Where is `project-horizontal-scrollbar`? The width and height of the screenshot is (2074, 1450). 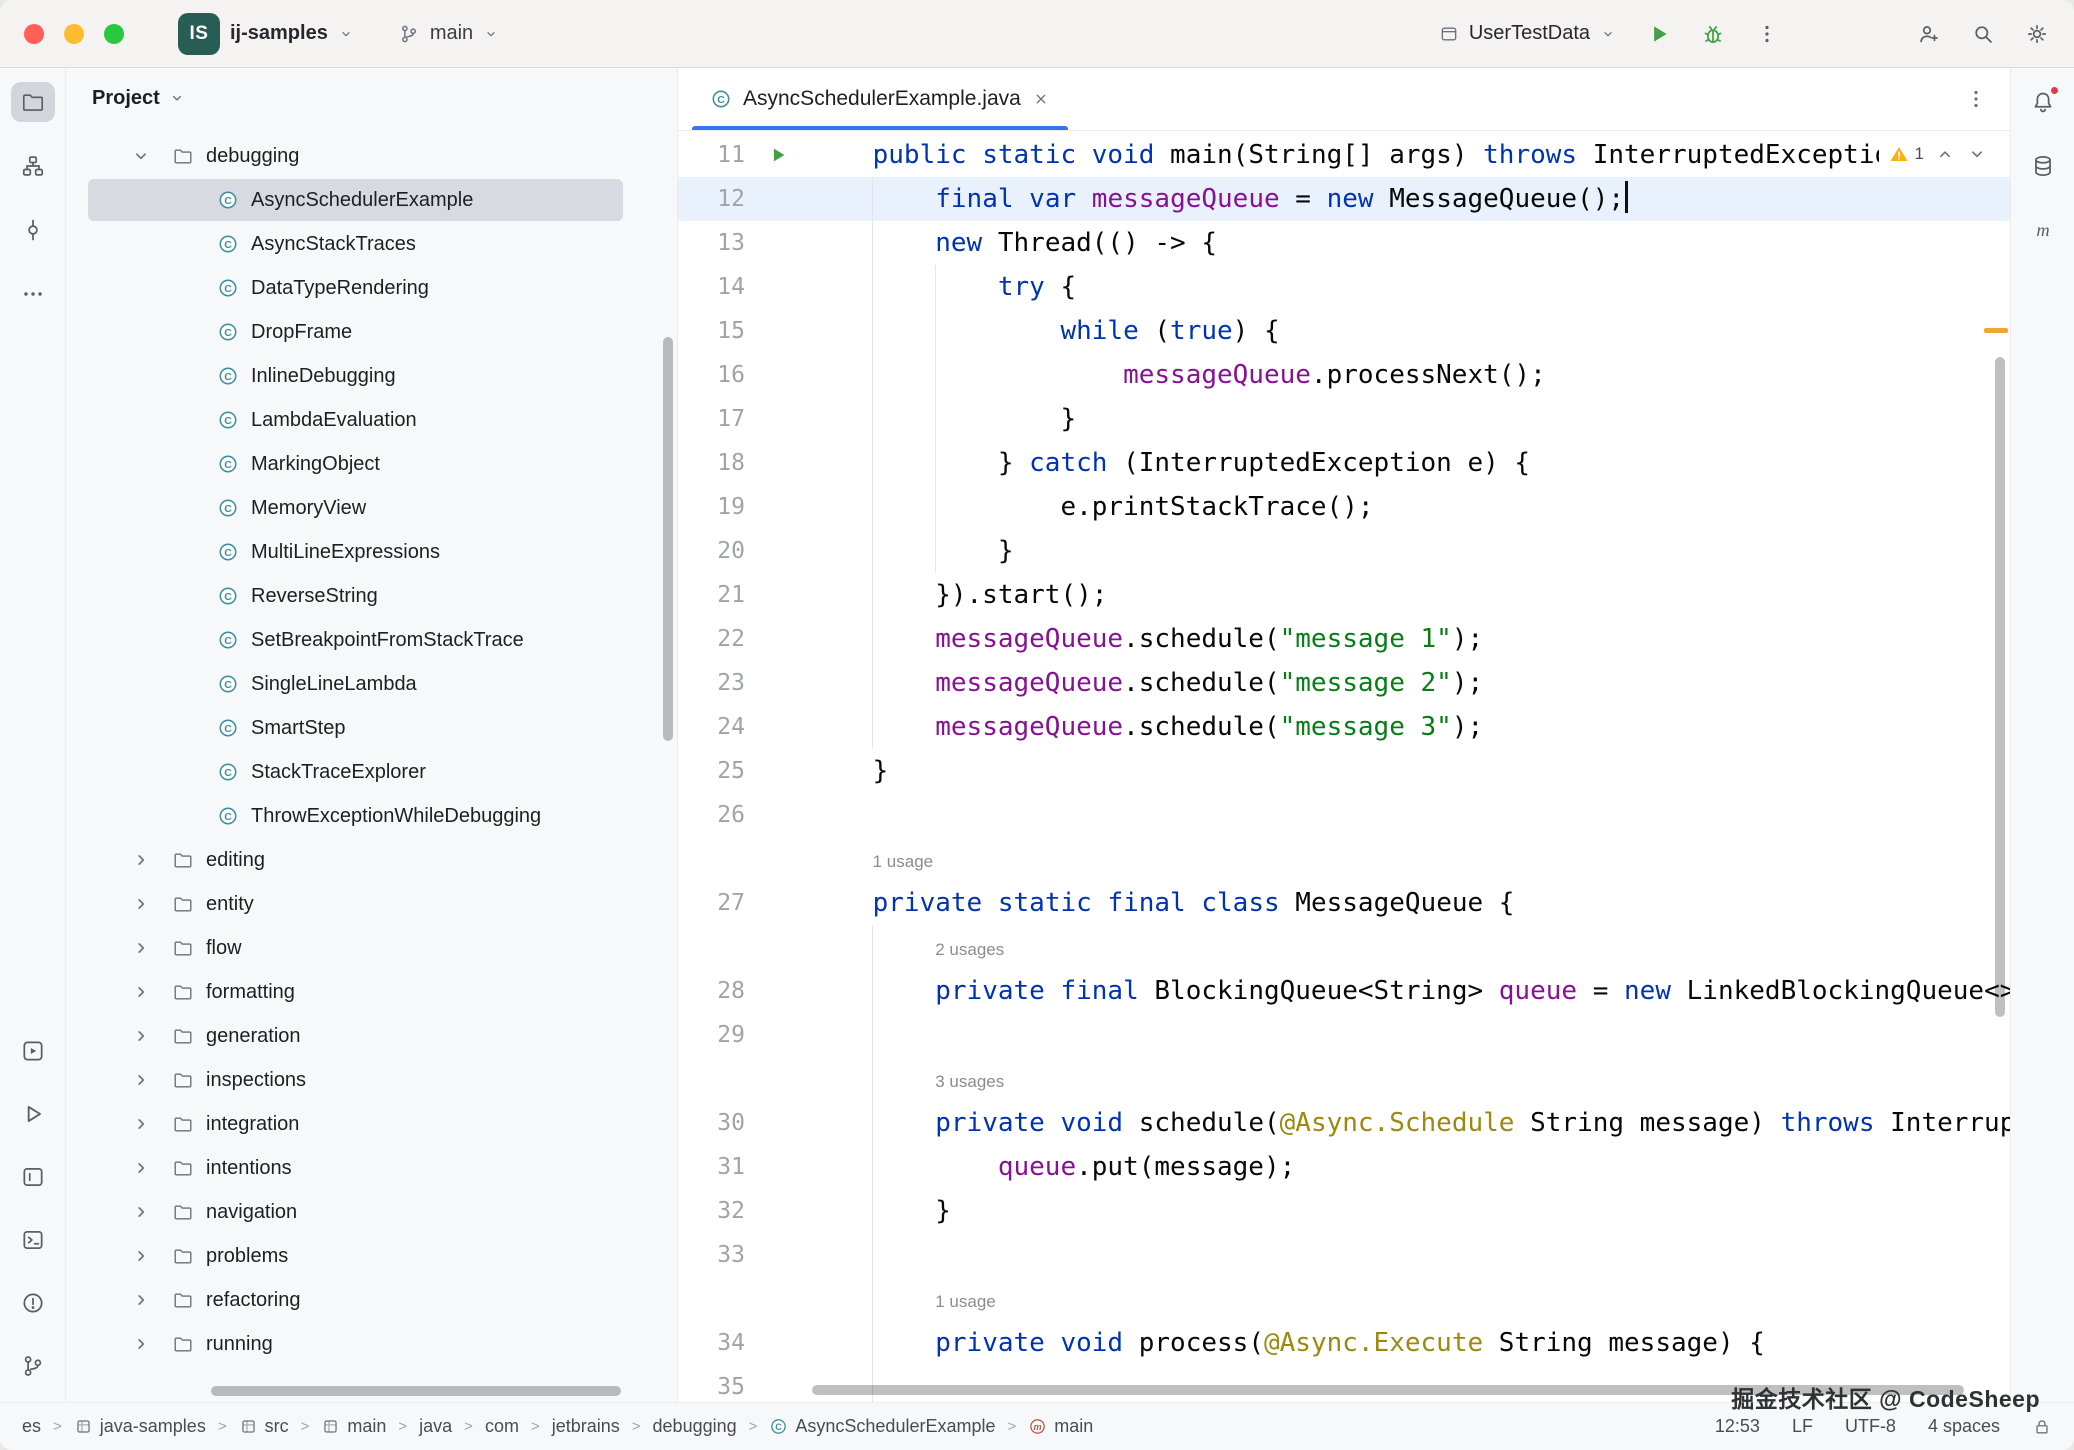
project-horizontal-scrollbar is located at coordinates (416, 1391).